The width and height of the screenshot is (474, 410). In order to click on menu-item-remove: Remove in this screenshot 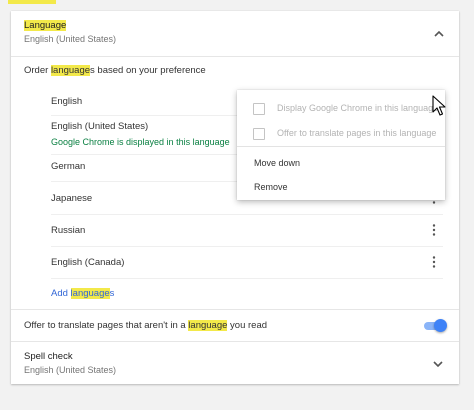, I will do `click(341, 188)`.